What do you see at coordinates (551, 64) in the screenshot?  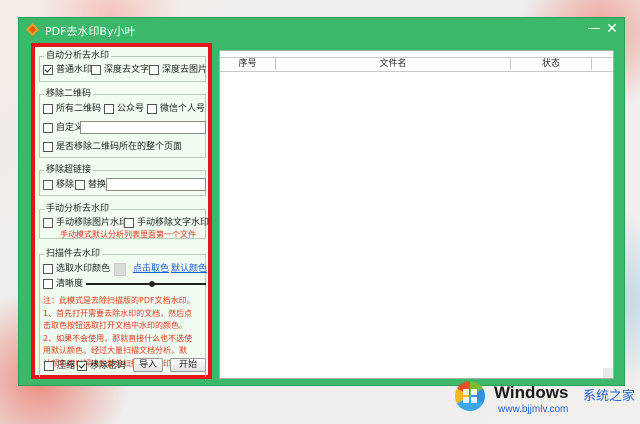 I see `column-header-status: 状态` at bounding box center [551, 64].